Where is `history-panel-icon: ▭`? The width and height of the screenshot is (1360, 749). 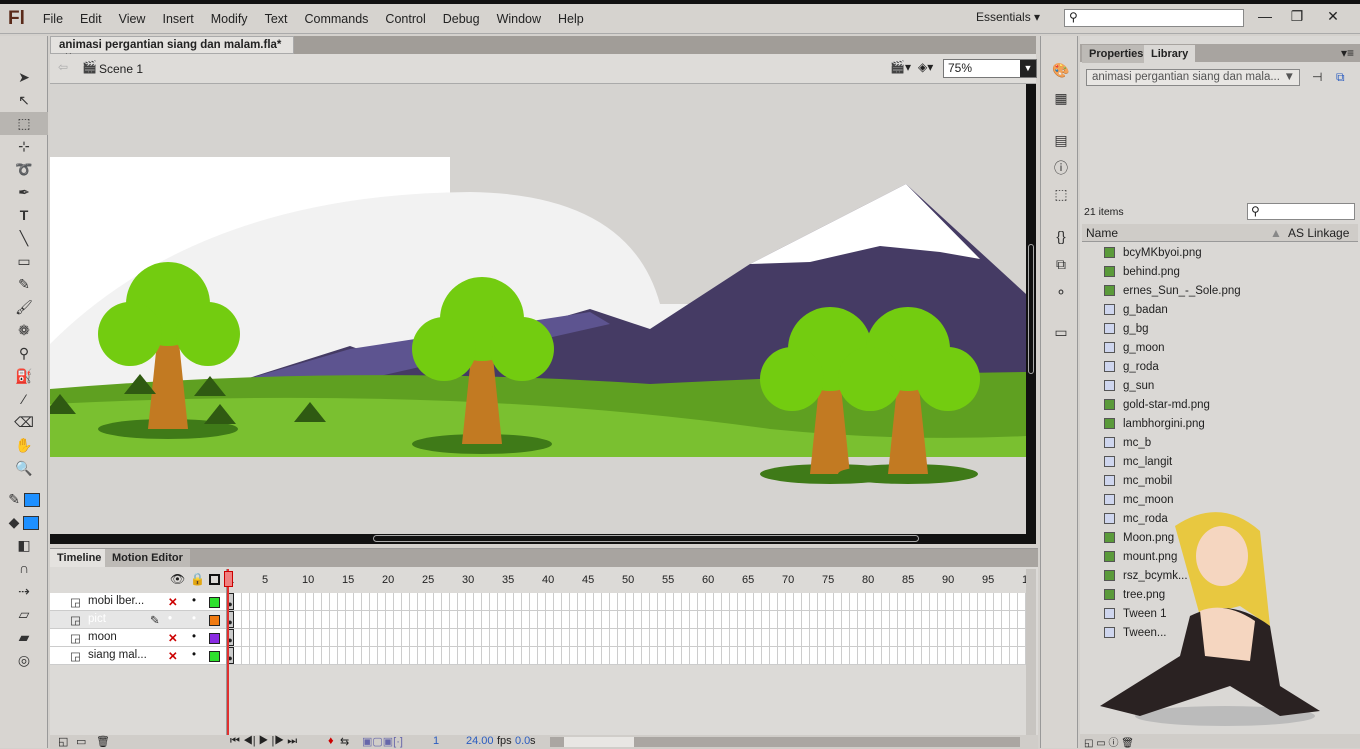 history-panel-icon: ▭ is located at coordinates (1061, 333).